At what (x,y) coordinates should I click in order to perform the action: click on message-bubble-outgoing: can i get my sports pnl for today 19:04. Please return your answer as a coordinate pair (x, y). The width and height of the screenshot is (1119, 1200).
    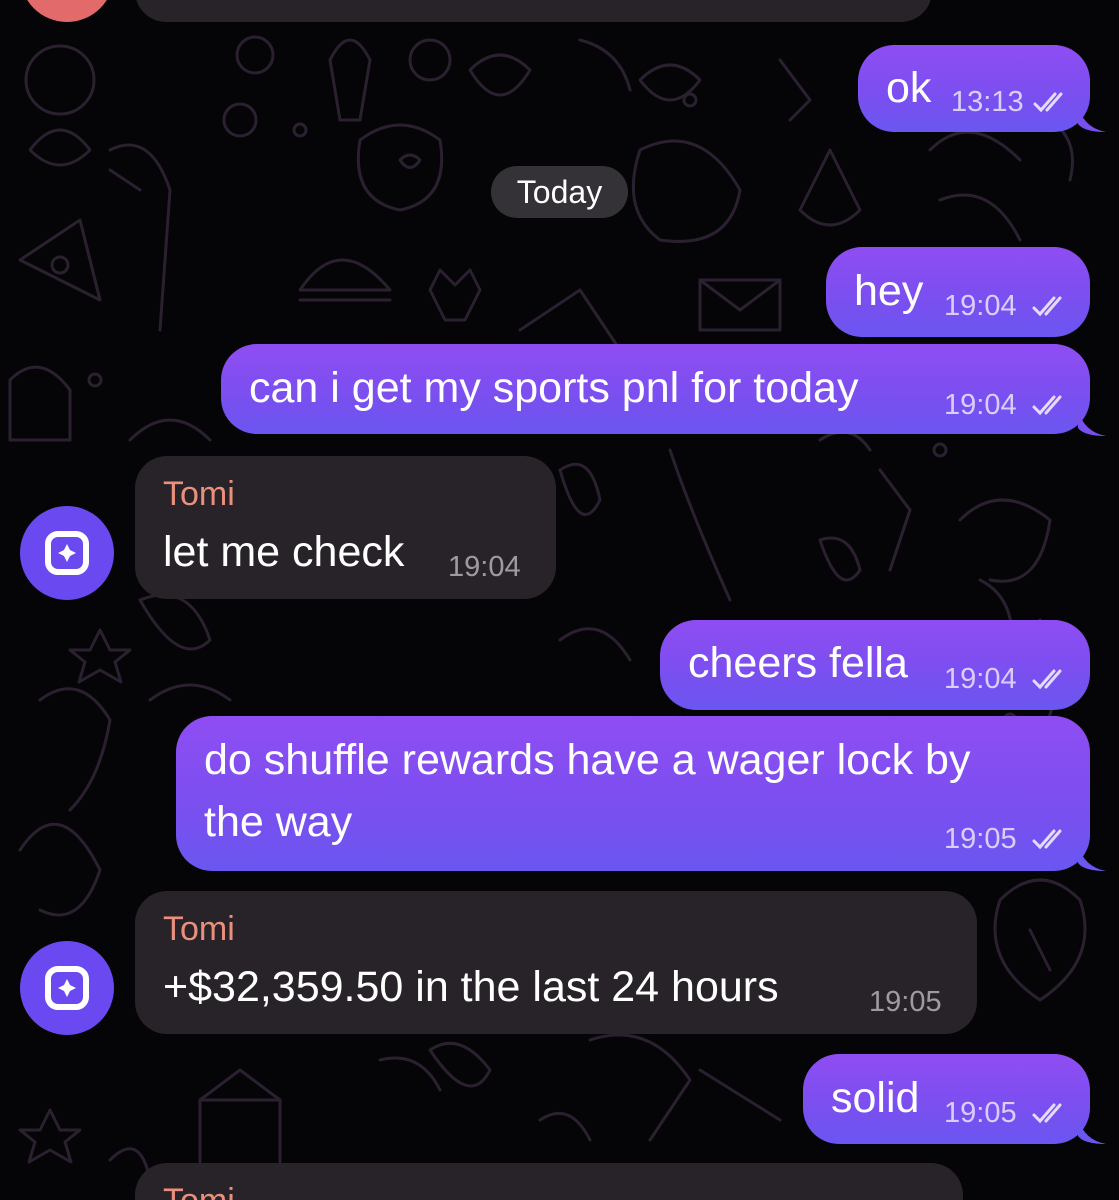
    Looking at the image, I should click on (655, 389).